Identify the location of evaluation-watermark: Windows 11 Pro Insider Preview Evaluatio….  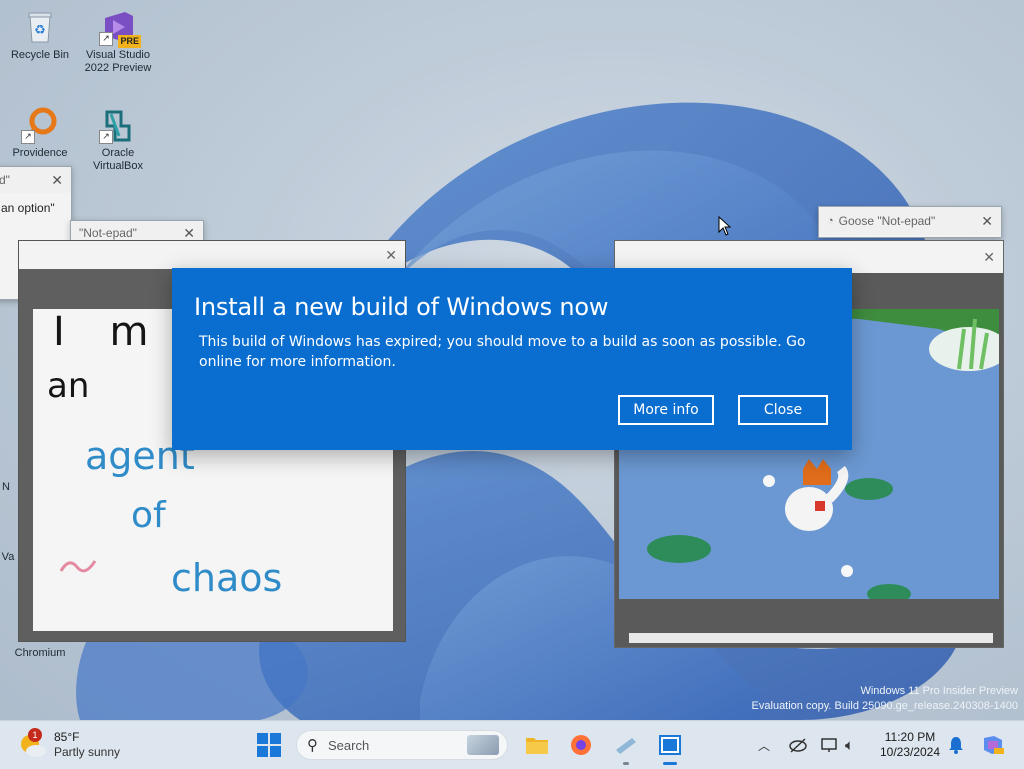
(885, 699).